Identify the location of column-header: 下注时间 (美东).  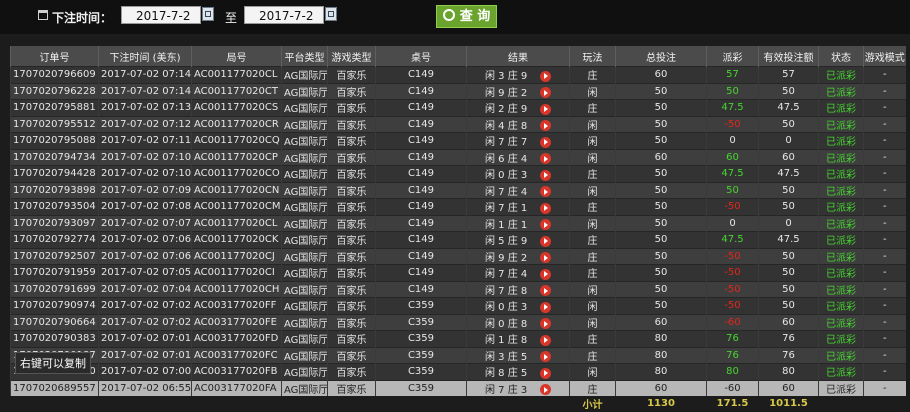
(145, 56).